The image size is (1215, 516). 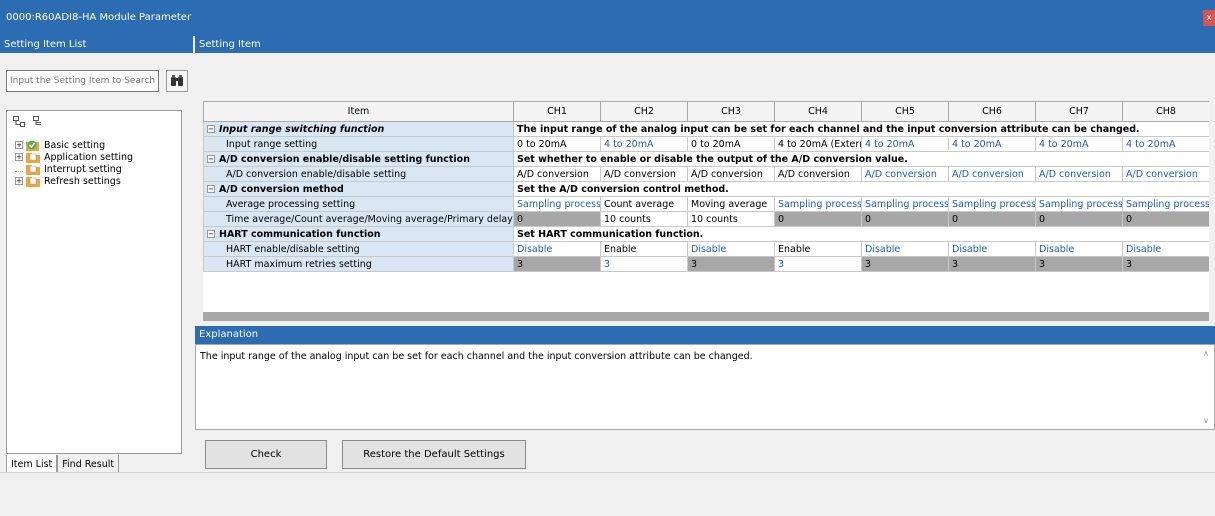 What do you see at coordinates (644, 249) in the screenshot?
I see `value-cell-ch2: Enable` at bounding box center [644, 249].